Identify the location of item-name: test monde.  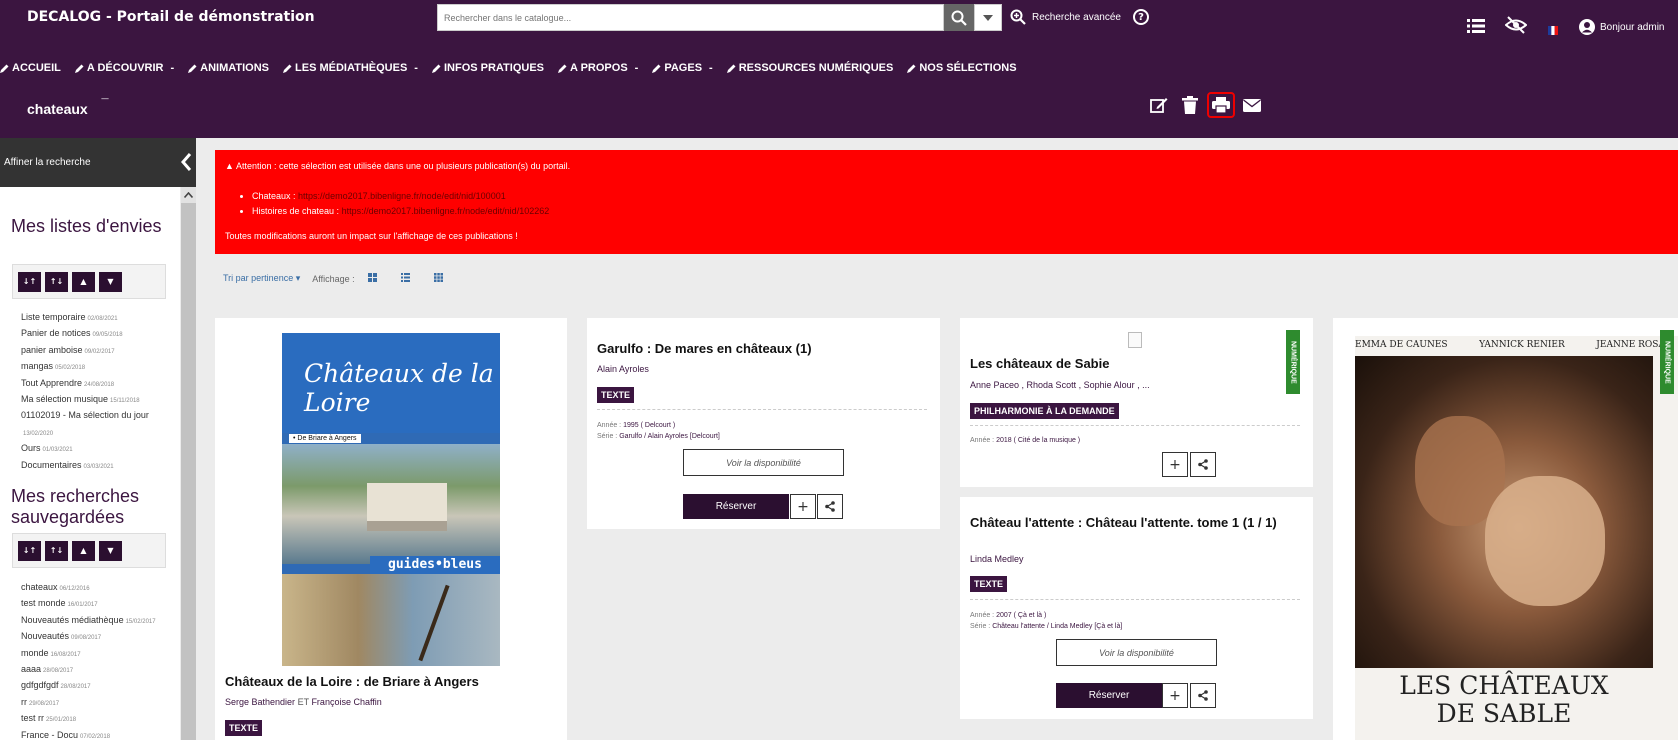
(43, 603).